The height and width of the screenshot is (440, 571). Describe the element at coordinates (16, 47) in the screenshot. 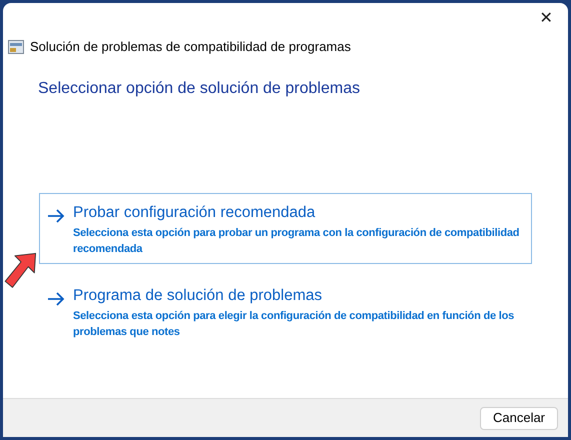

I see `program-window-icon` at that location.